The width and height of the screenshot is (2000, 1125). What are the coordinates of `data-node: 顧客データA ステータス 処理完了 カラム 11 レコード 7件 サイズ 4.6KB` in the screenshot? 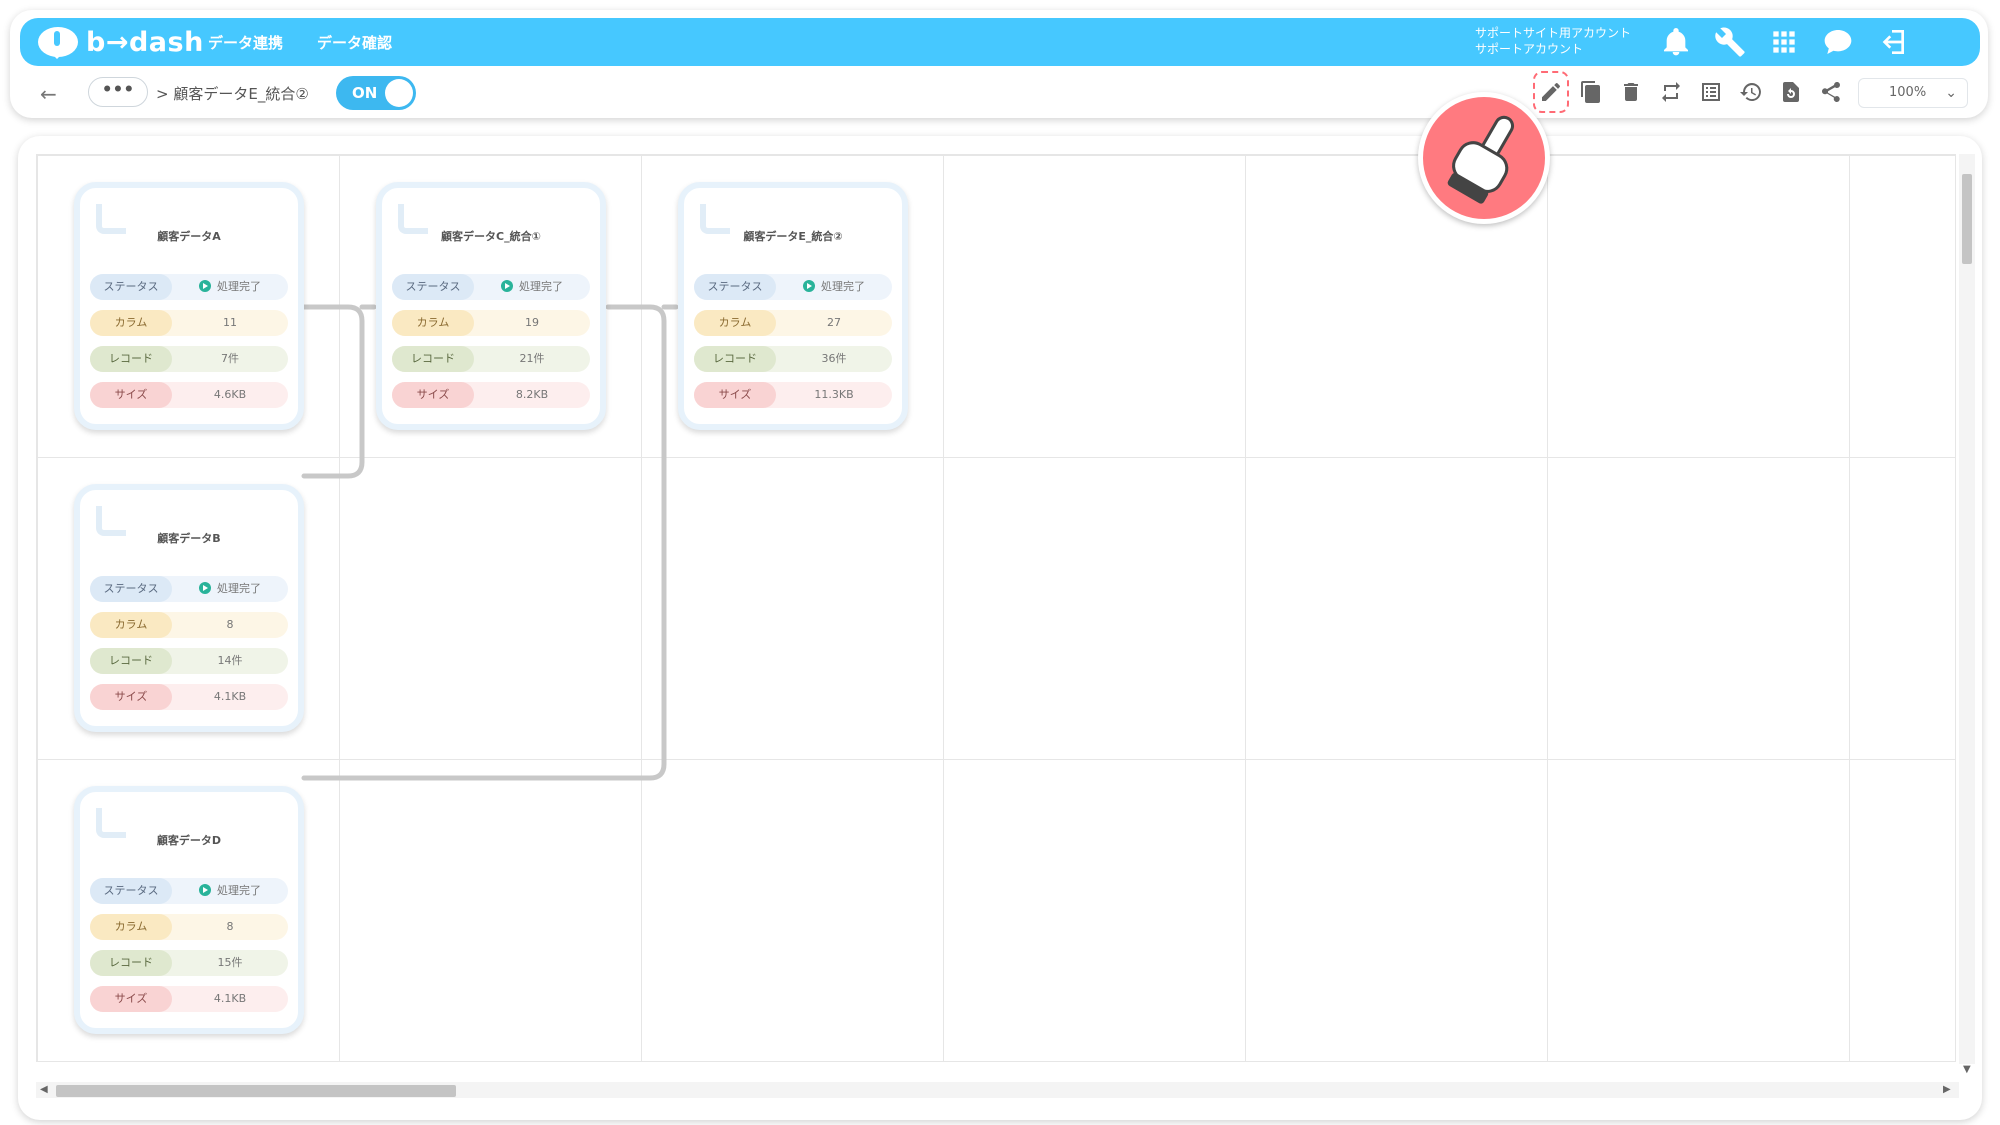 It's located at (189, 306).